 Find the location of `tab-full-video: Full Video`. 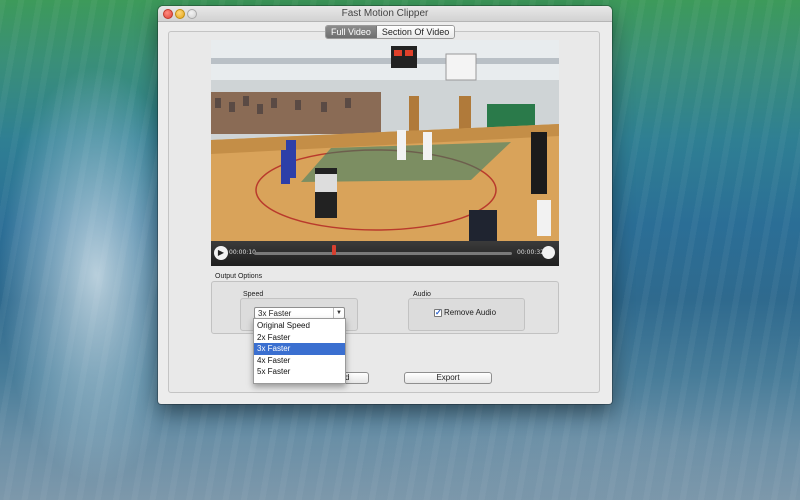

tab-full-video: Full Video is located at coordinates (351, 32).